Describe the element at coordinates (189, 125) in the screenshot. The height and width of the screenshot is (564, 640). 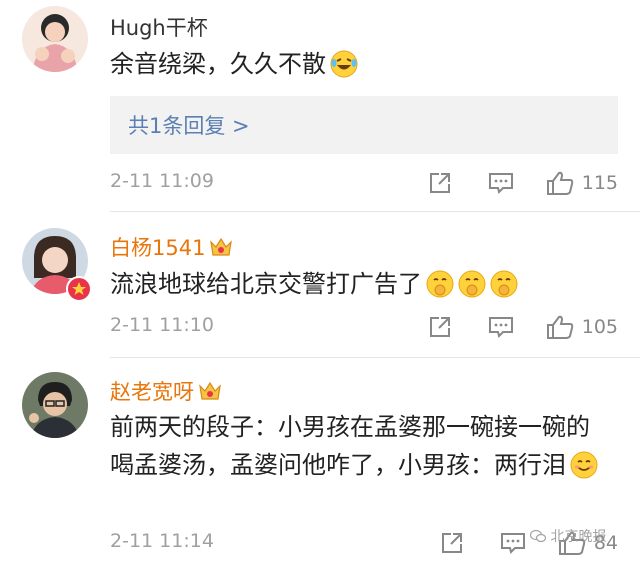
I see `view-replies-link: 共1条回复 >` at that location.